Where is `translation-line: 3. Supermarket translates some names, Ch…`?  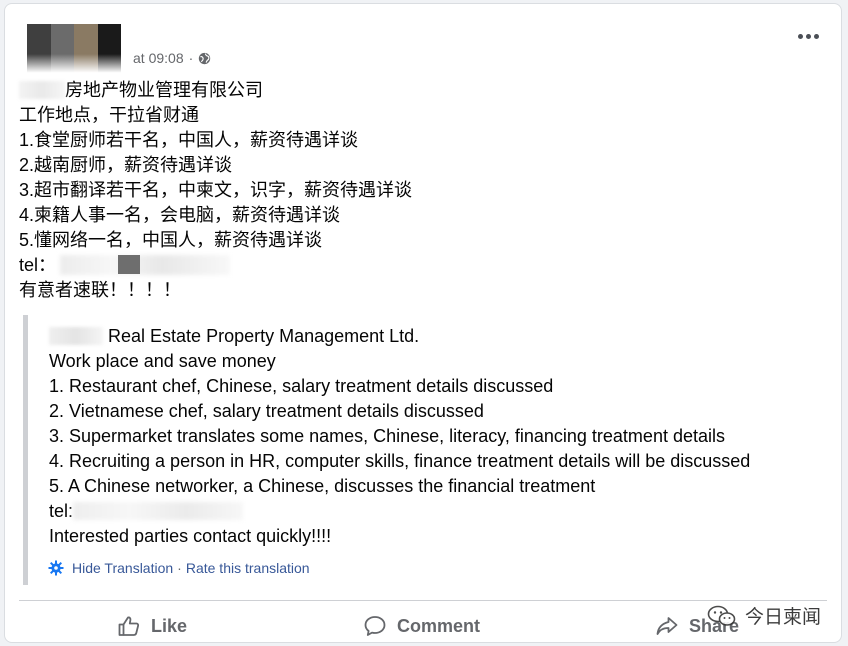 translation-line: 3. Supermarket translates some names, Ch… is located at coordinates (387, 436).